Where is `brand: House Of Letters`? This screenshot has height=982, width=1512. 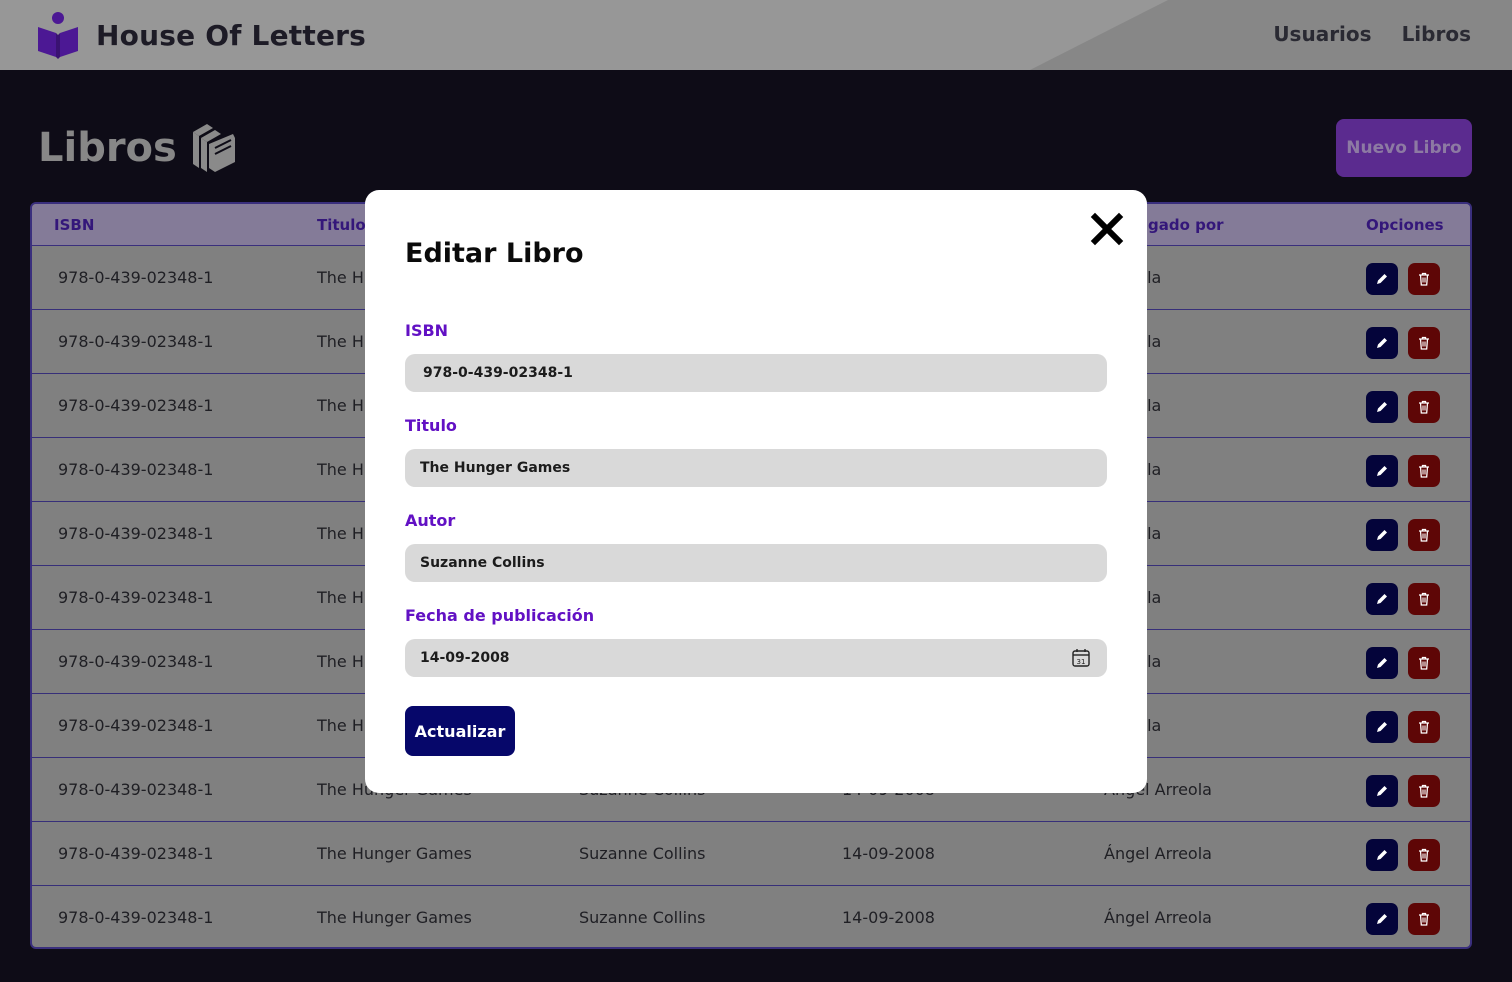
brand: House Of Letters is located at coordinates (201, 35).